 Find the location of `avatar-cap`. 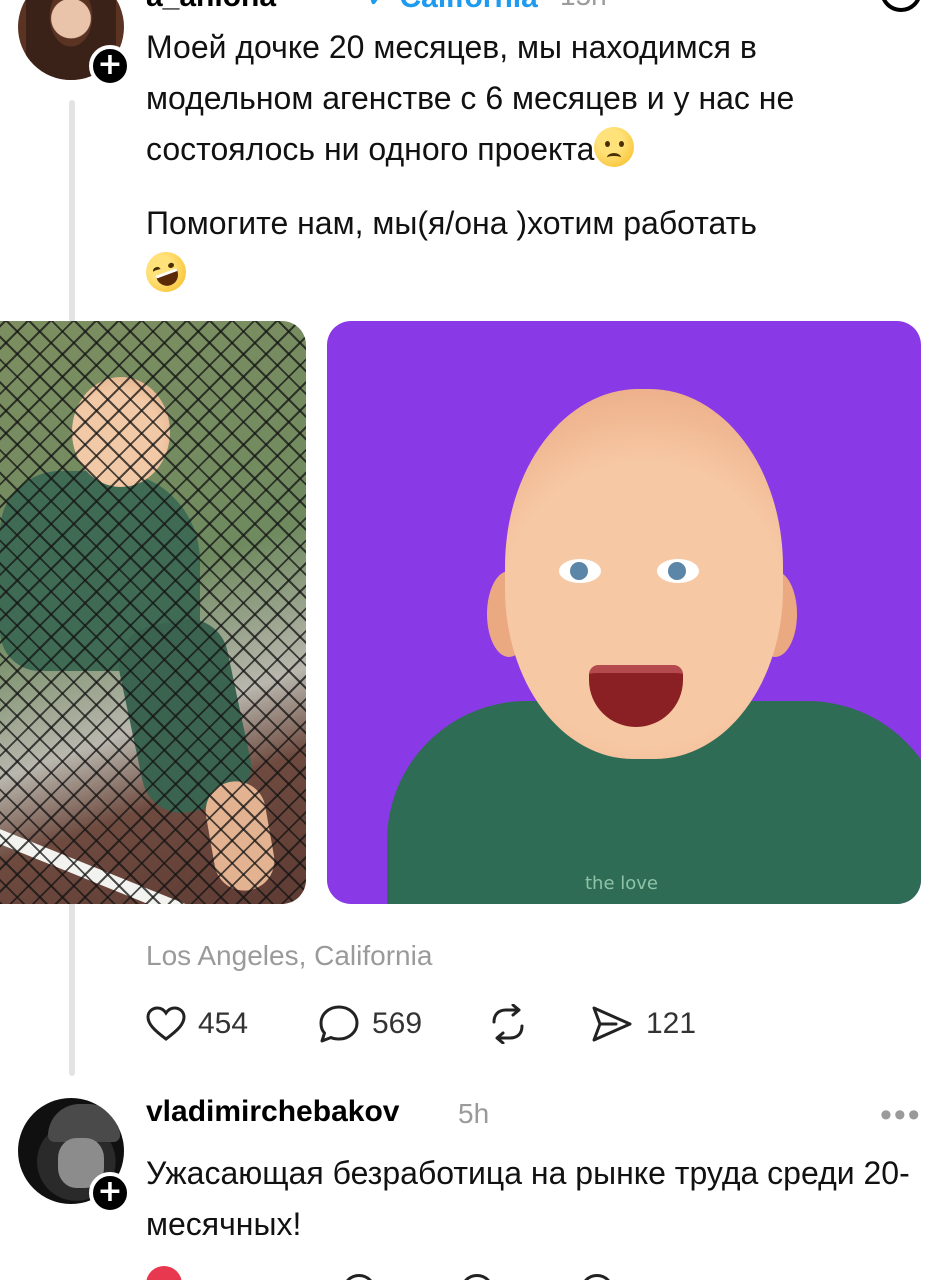

avatar-cap is located at coordinates (84, 1123).